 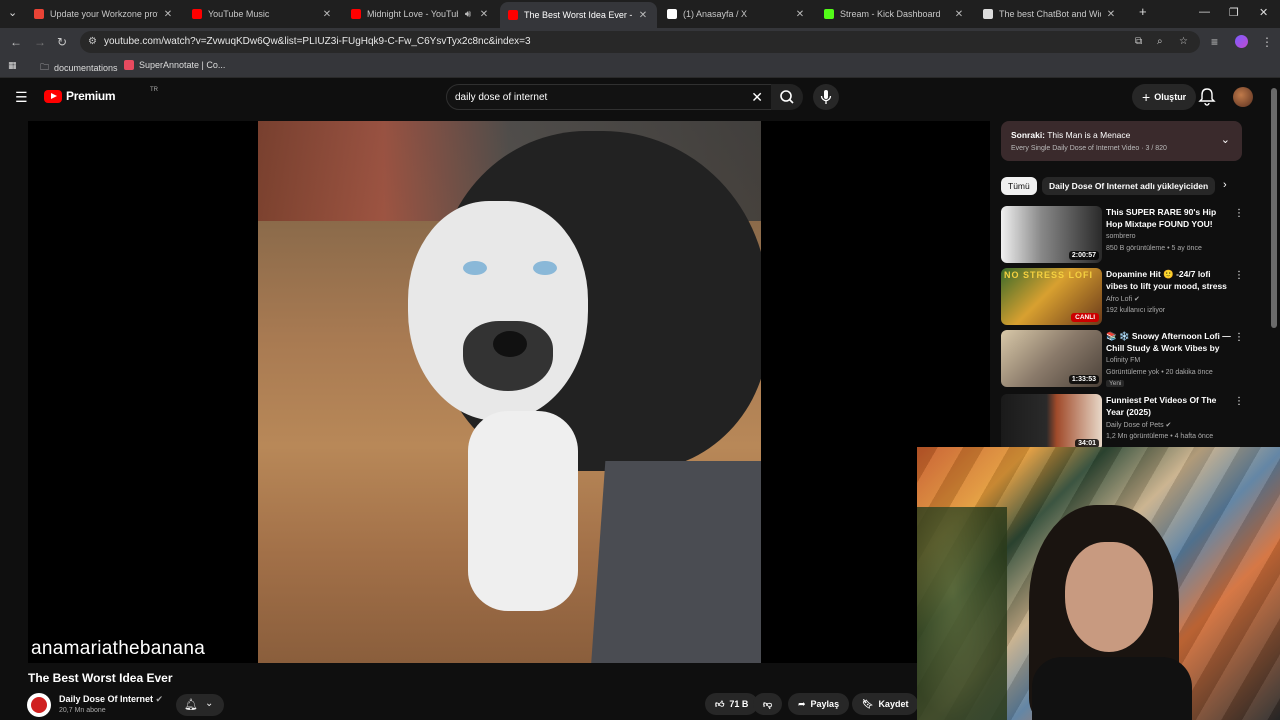 I want to click on dog-eye-right, so click(x=545, y=268).